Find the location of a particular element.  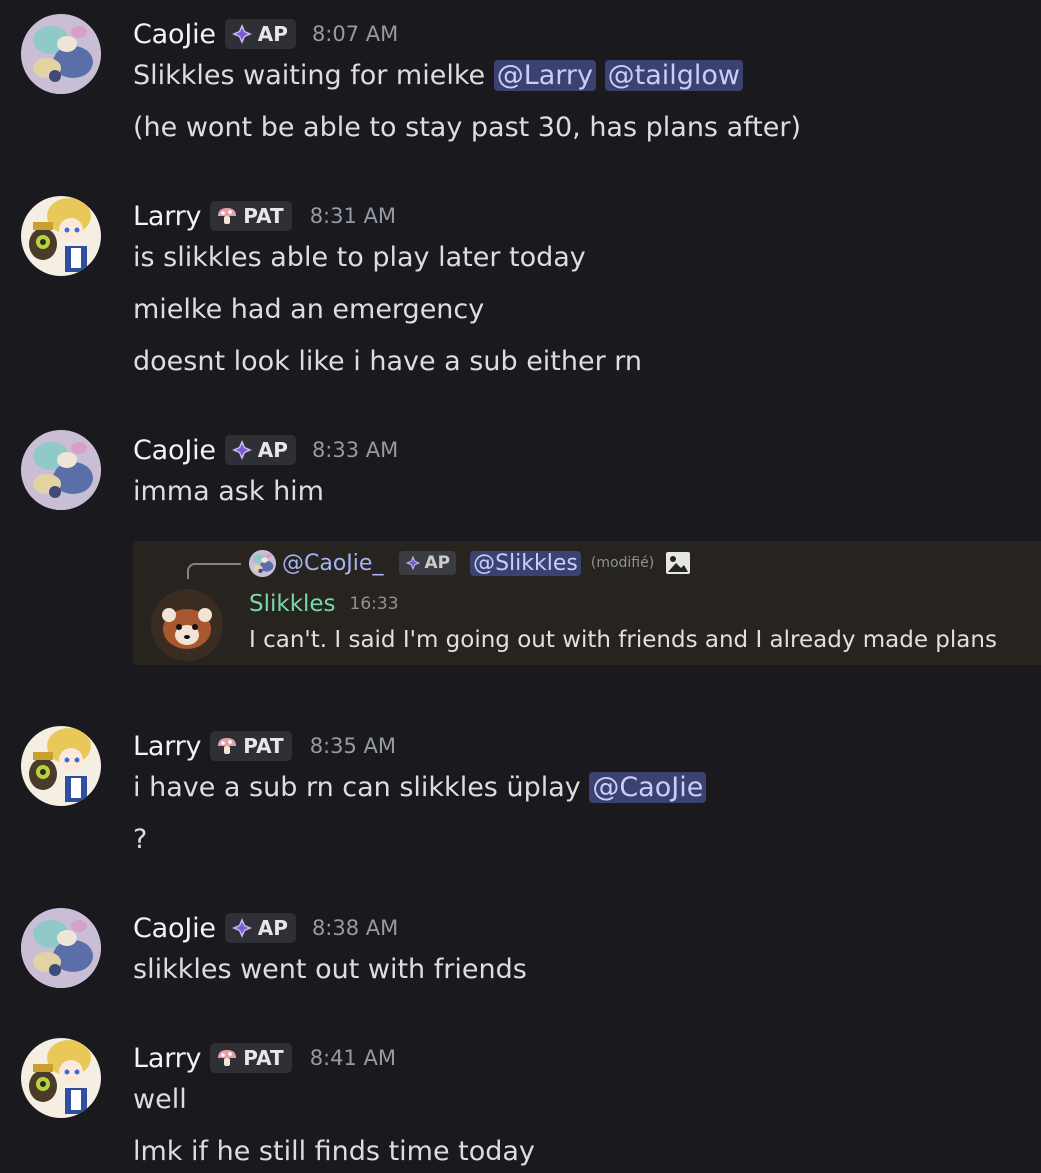

reply-username: @CaoJie_ is located at coordinates (333, 563).